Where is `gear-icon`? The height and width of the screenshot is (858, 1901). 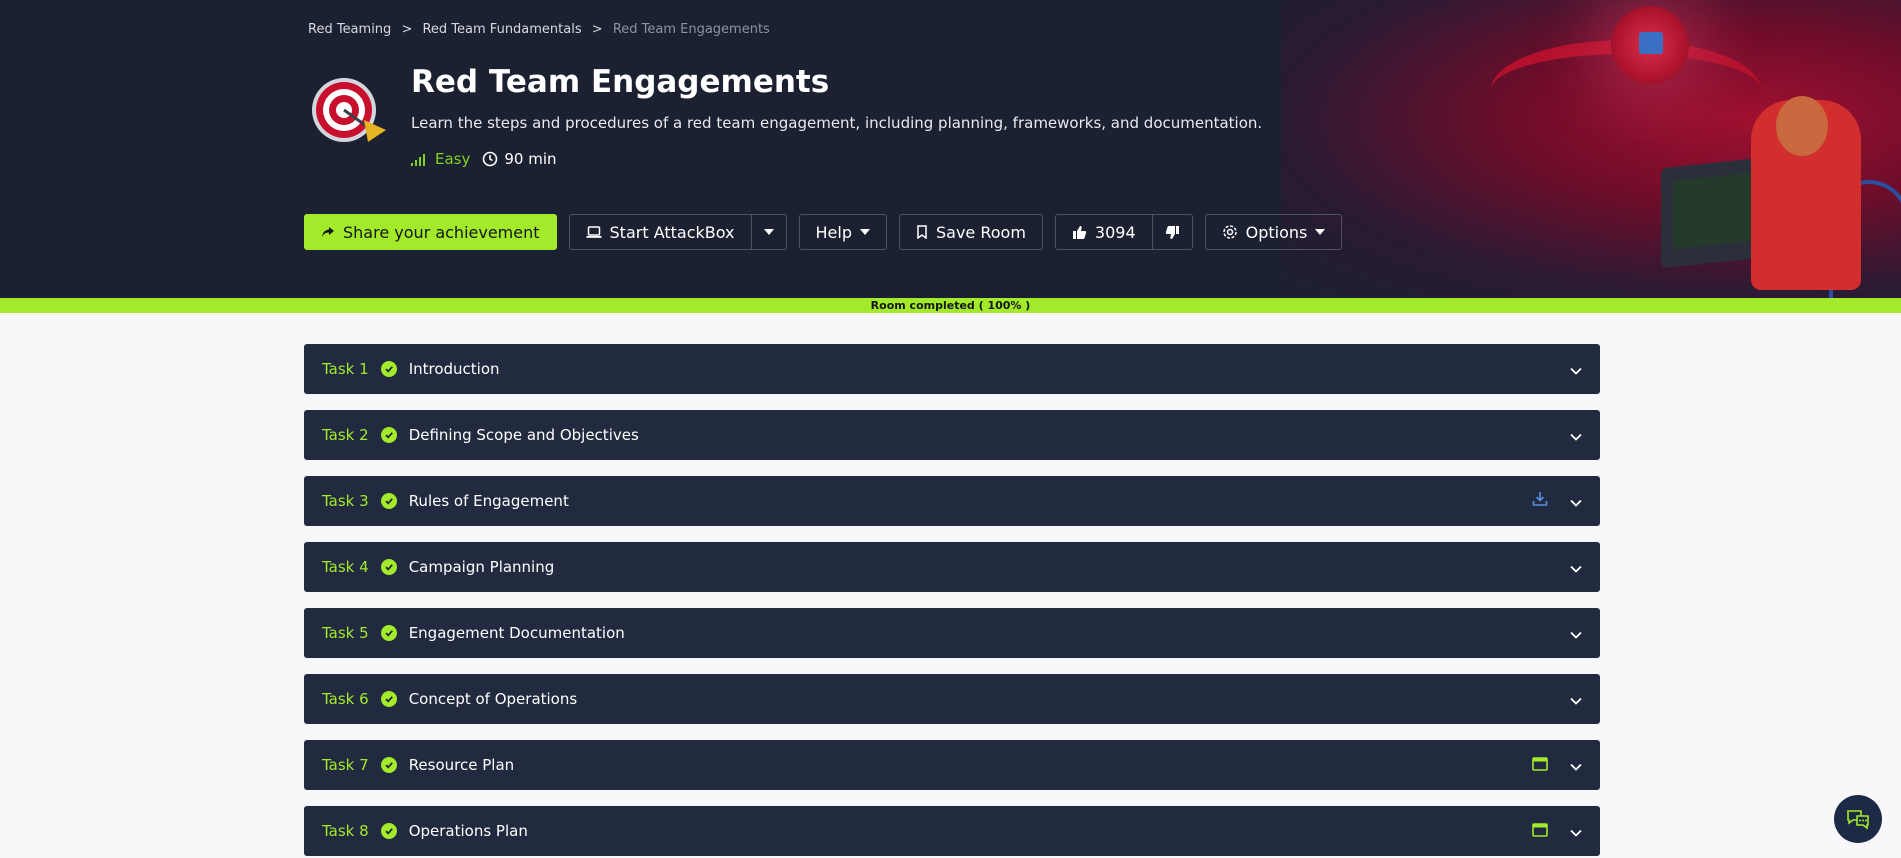 gear-icon is located at coordinates (1229, 232).